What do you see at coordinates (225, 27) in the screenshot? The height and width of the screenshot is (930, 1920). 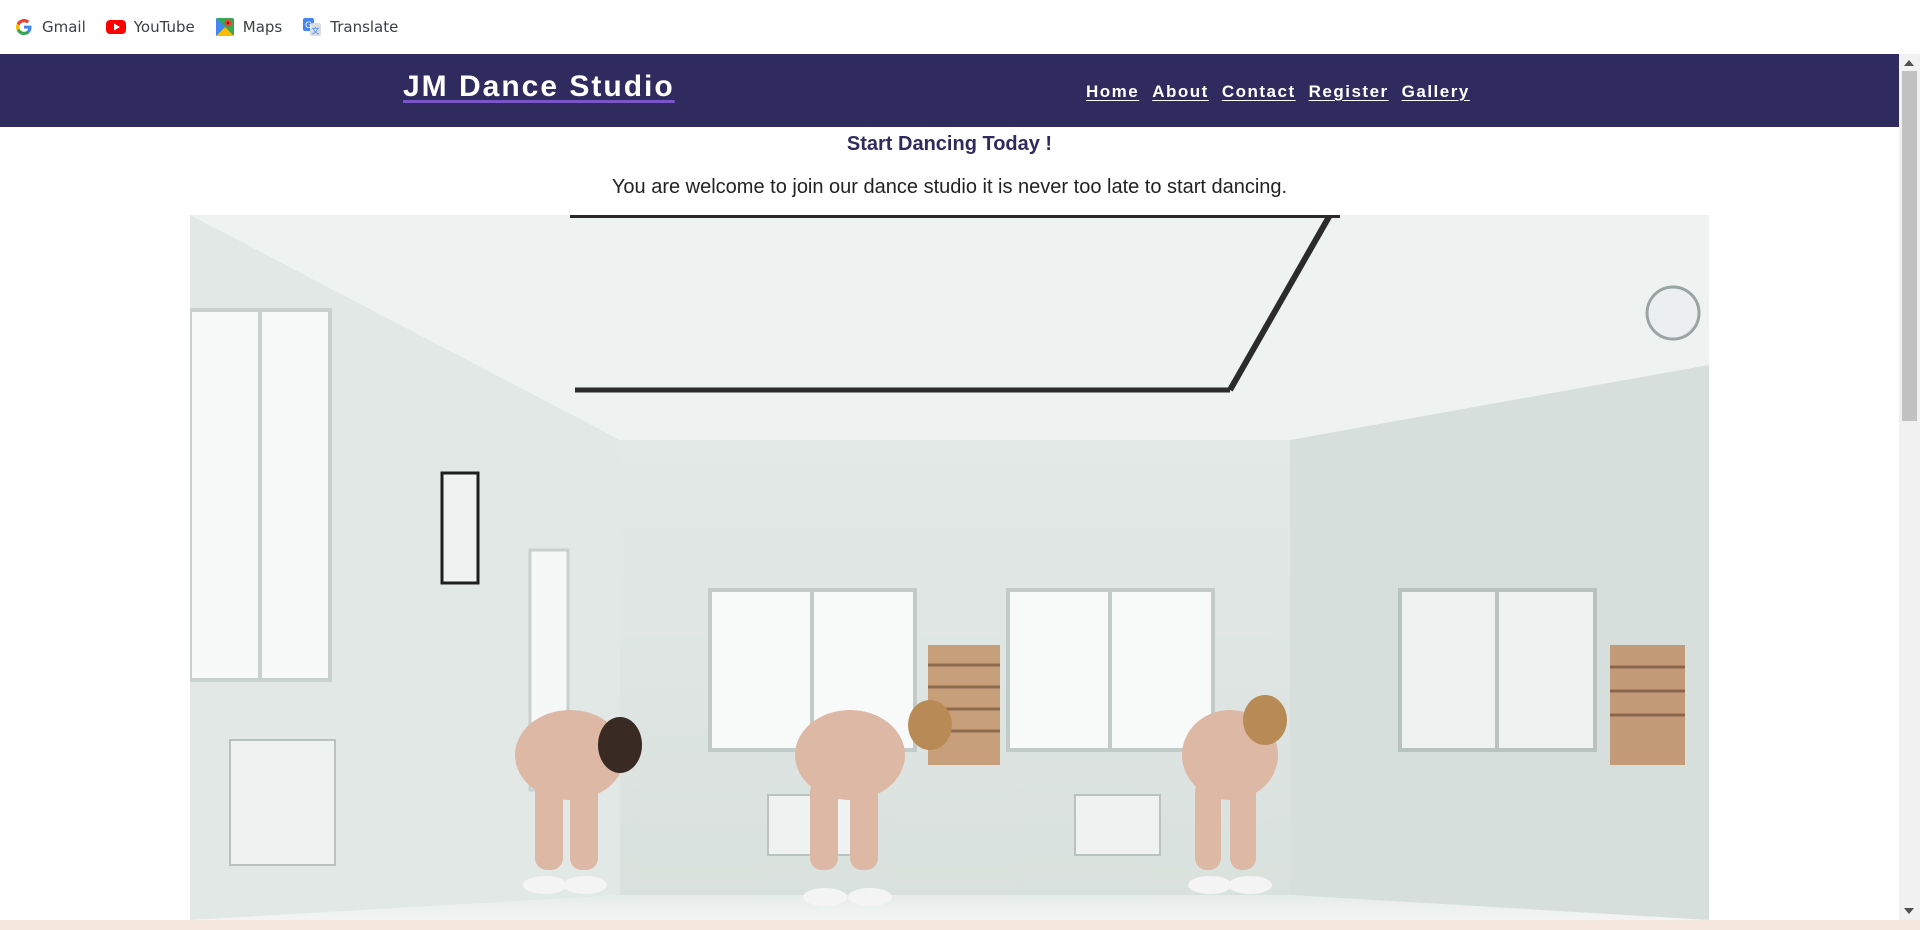 I see `maps-icon` at bounding box center [225, 27].